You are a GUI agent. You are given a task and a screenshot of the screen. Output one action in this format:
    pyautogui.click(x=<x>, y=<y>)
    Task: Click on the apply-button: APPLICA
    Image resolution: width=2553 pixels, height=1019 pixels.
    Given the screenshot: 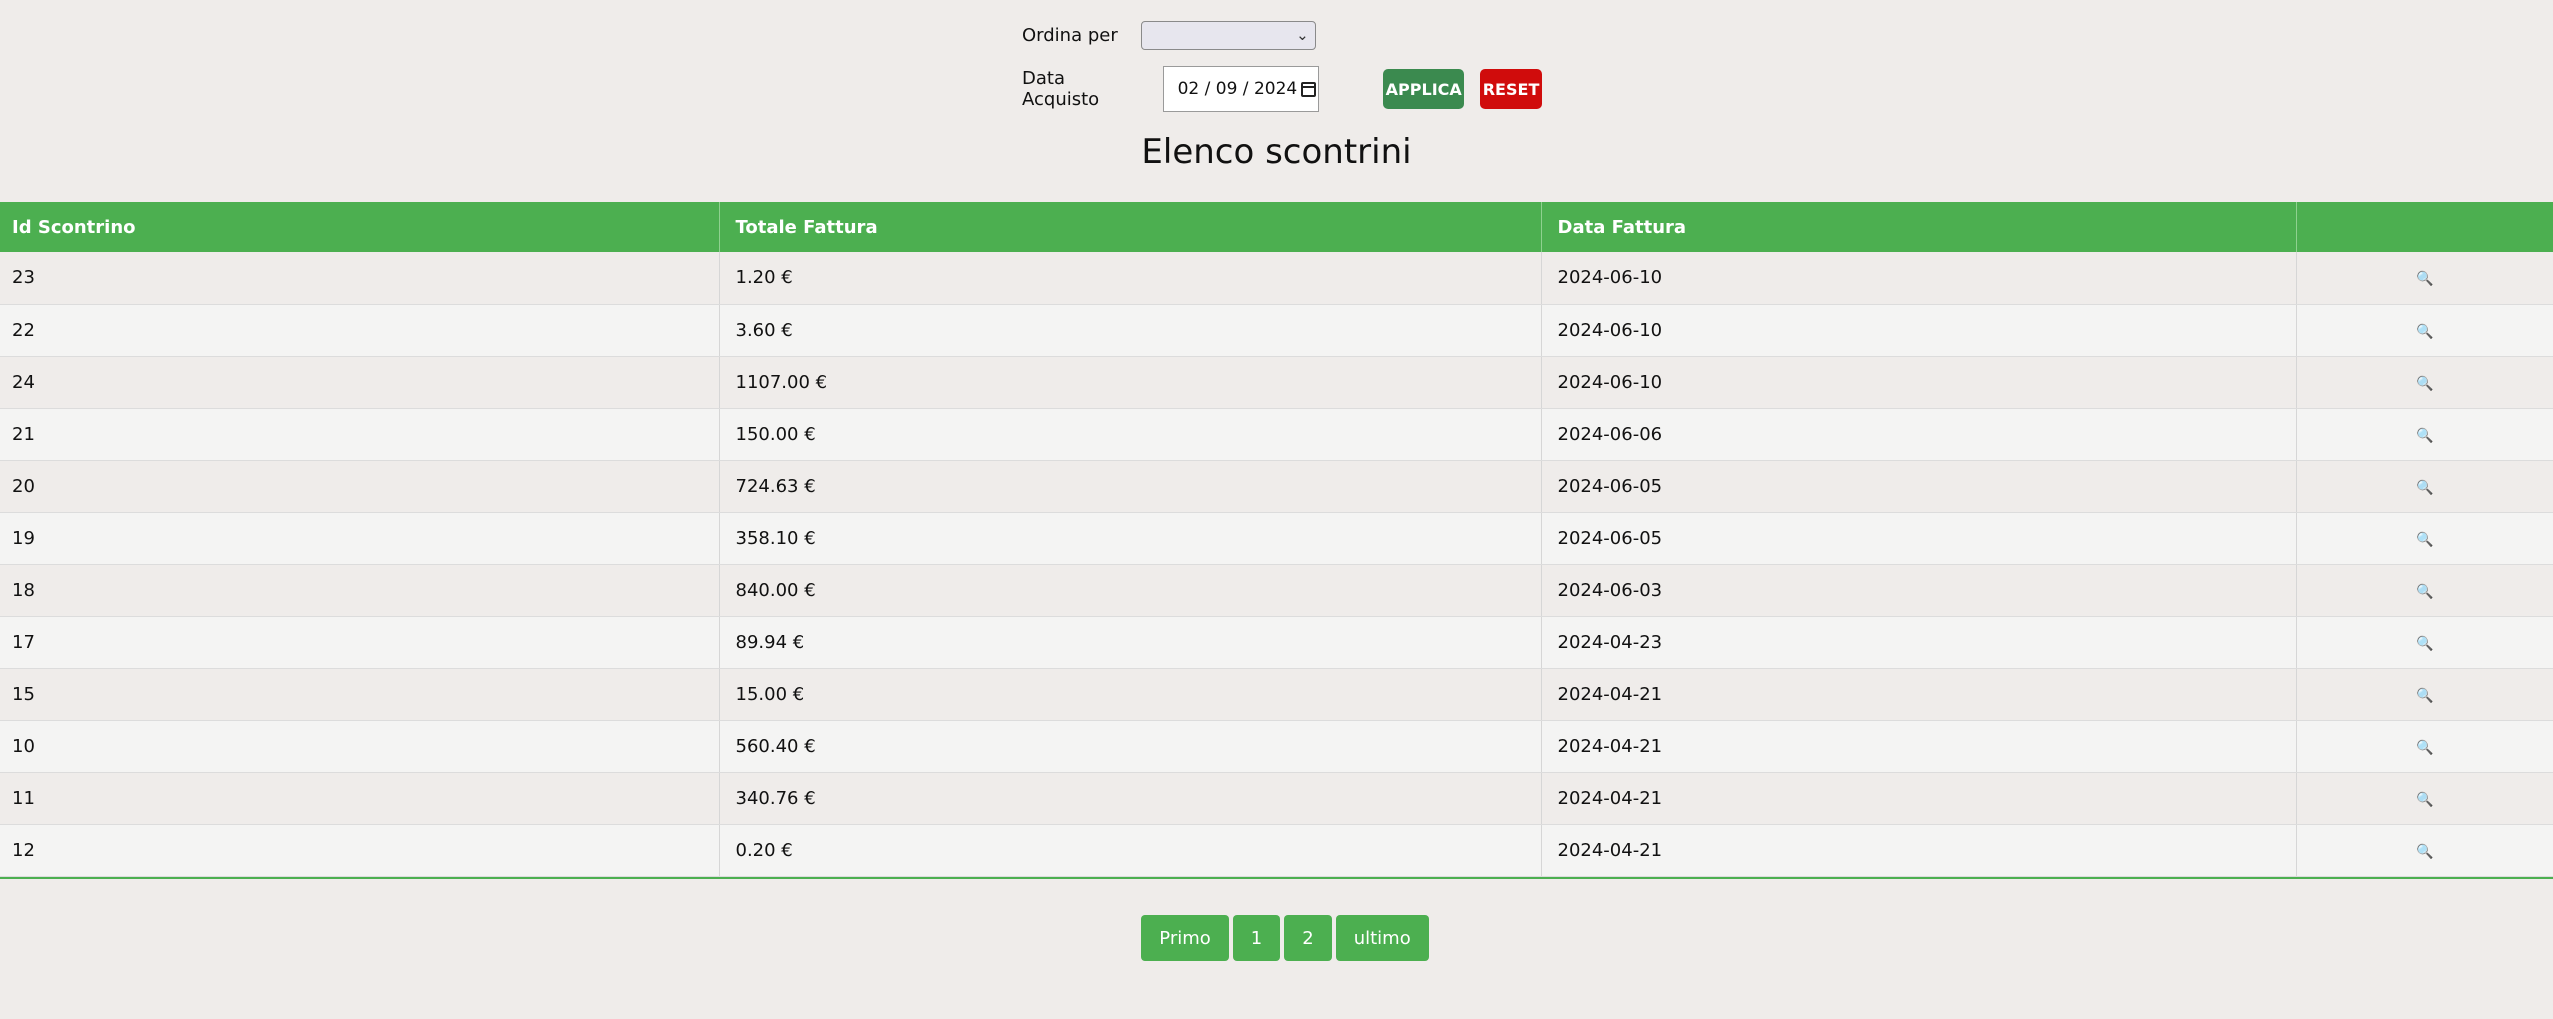 What is the action you would take?
    pyautogui.click(x=1424, y=89)
    